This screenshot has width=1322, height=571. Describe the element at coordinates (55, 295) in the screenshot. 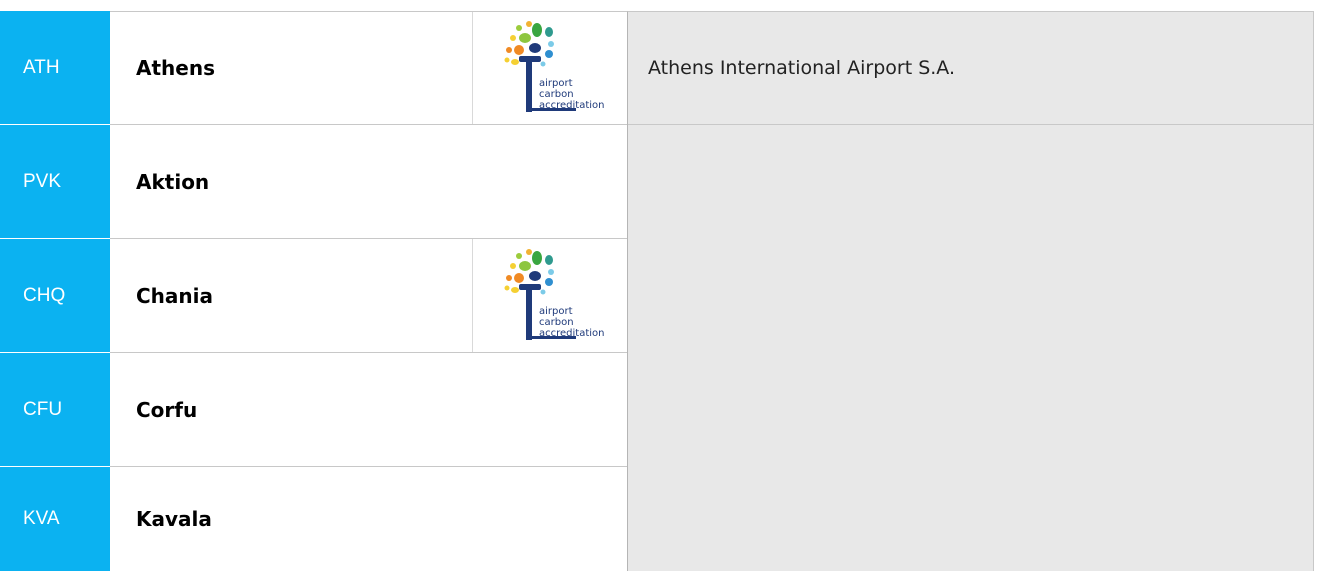

I see `airport-code: CHQ` at that location.